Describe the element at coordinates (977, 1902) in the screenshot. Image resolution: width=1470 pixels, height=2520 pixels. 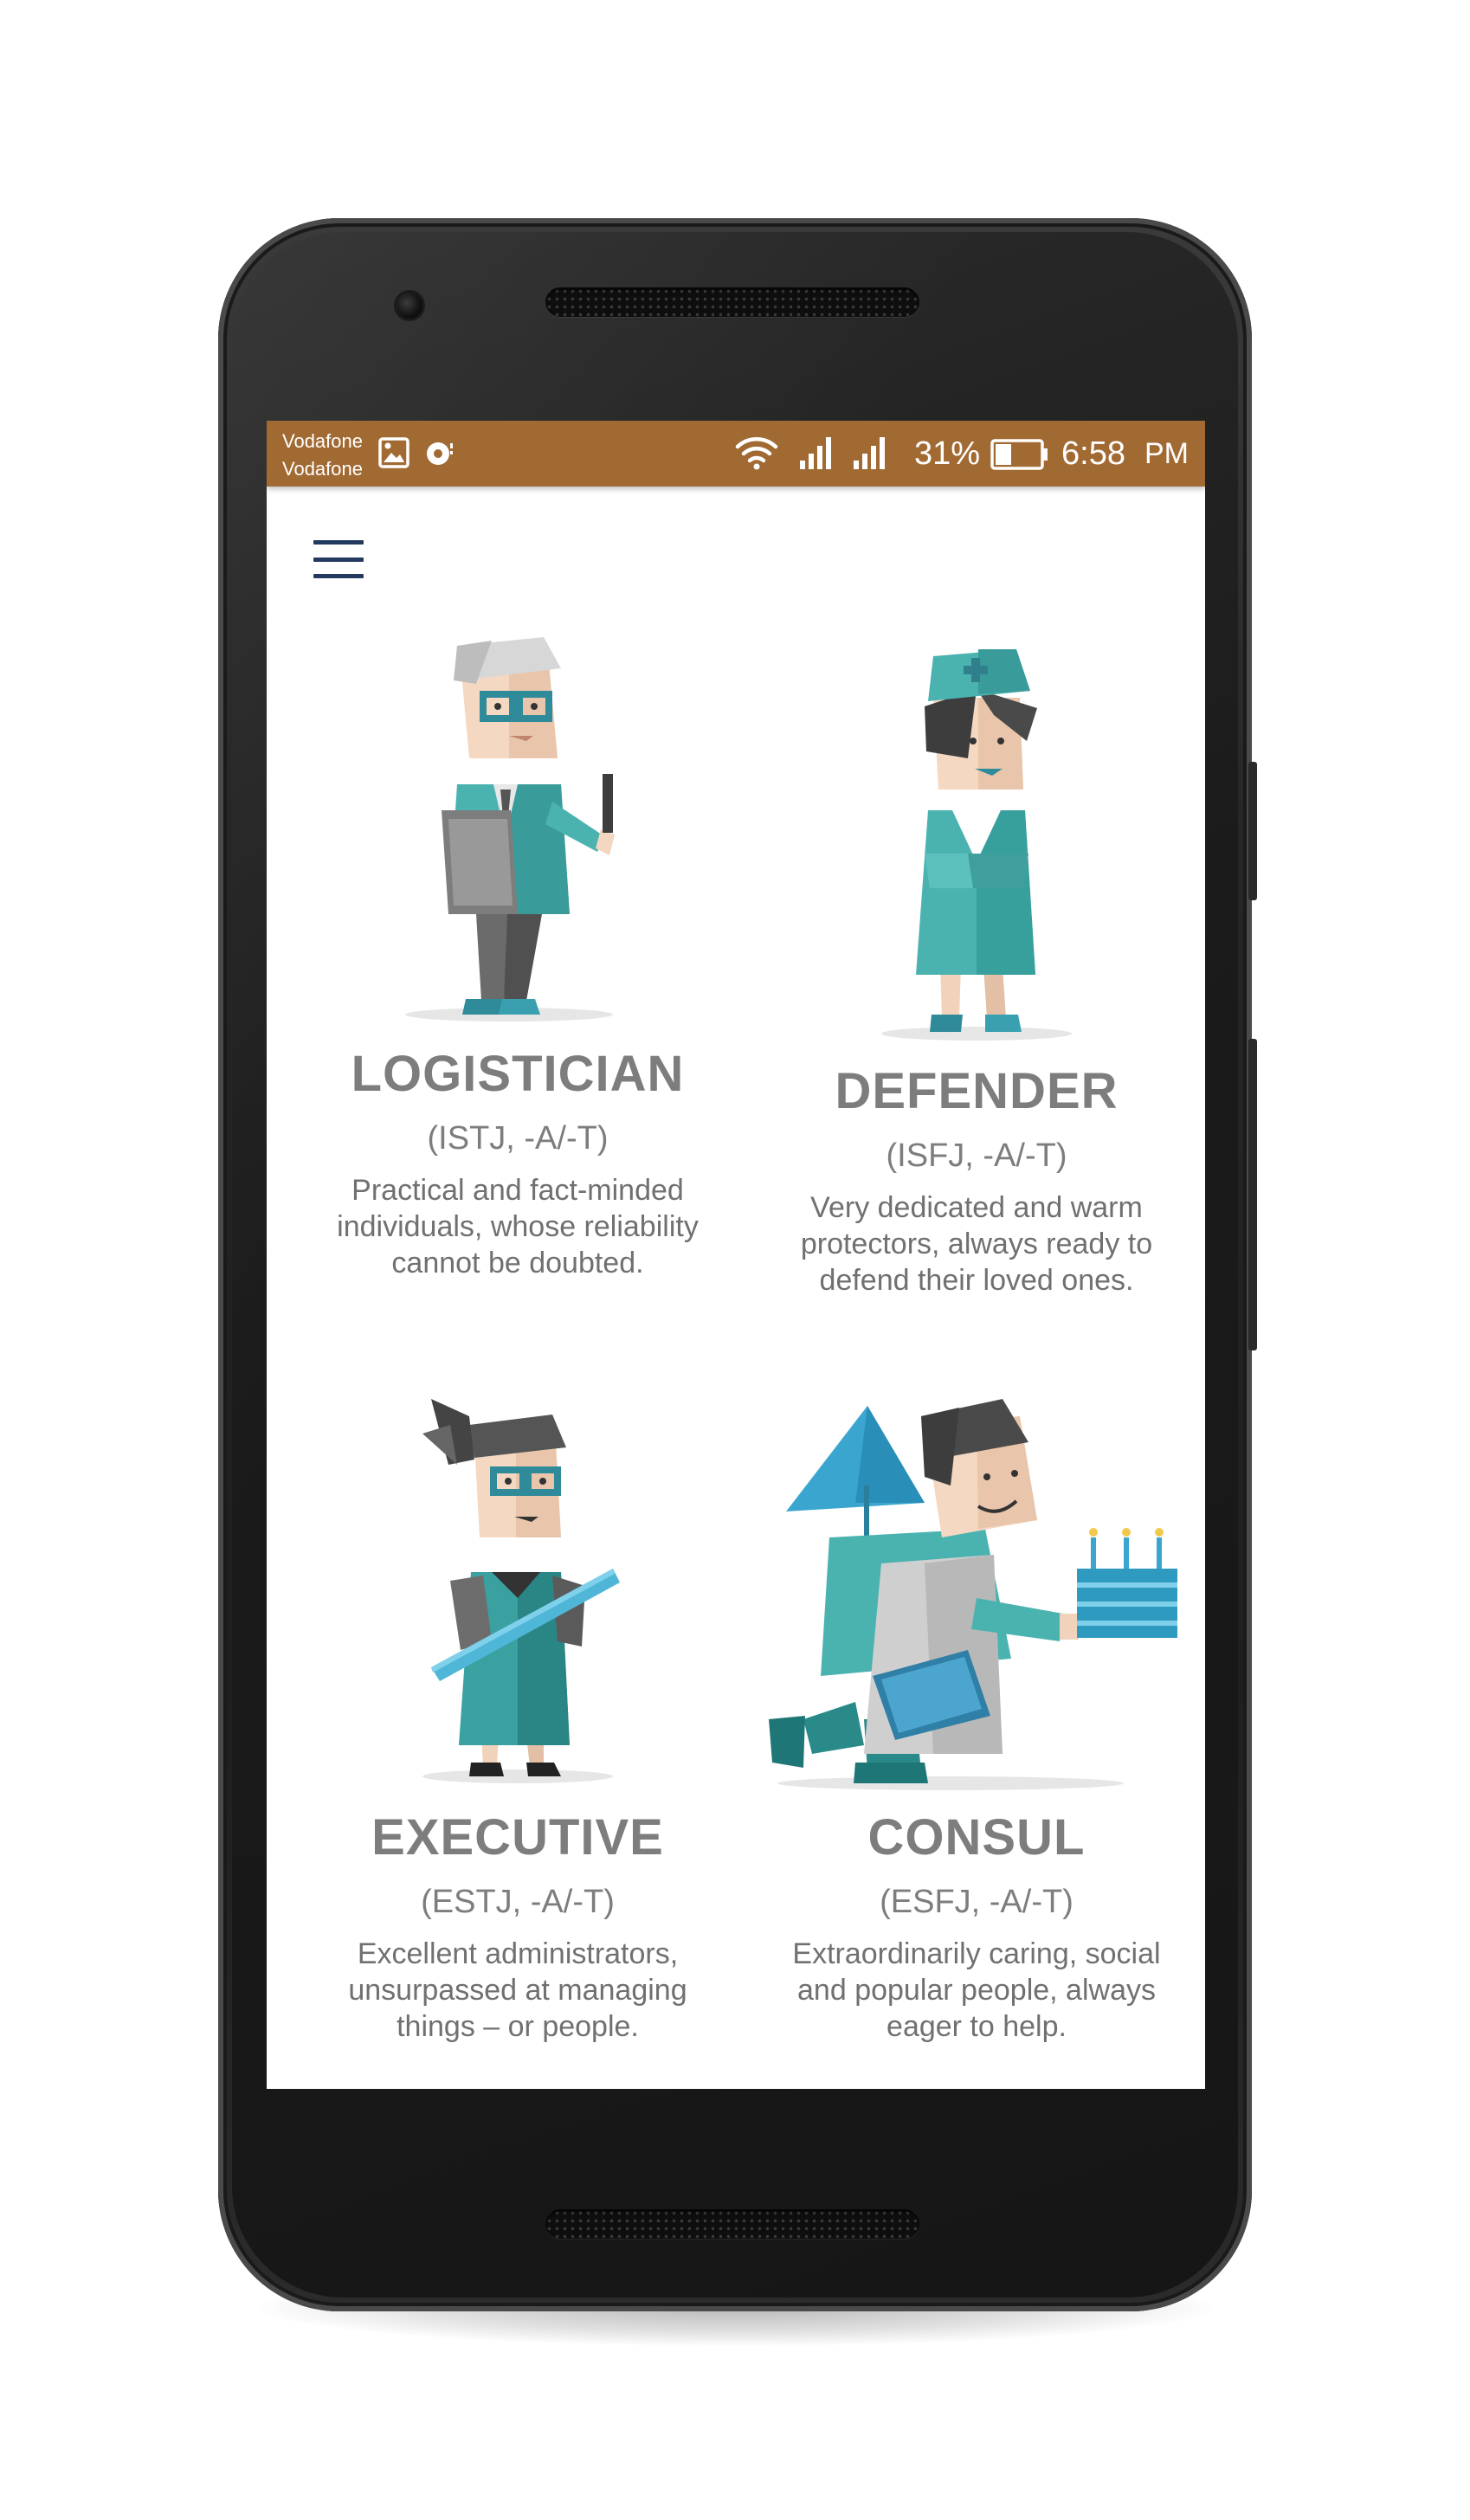
I see `personality-code: (ESFJ, -A/-T)` at that location.